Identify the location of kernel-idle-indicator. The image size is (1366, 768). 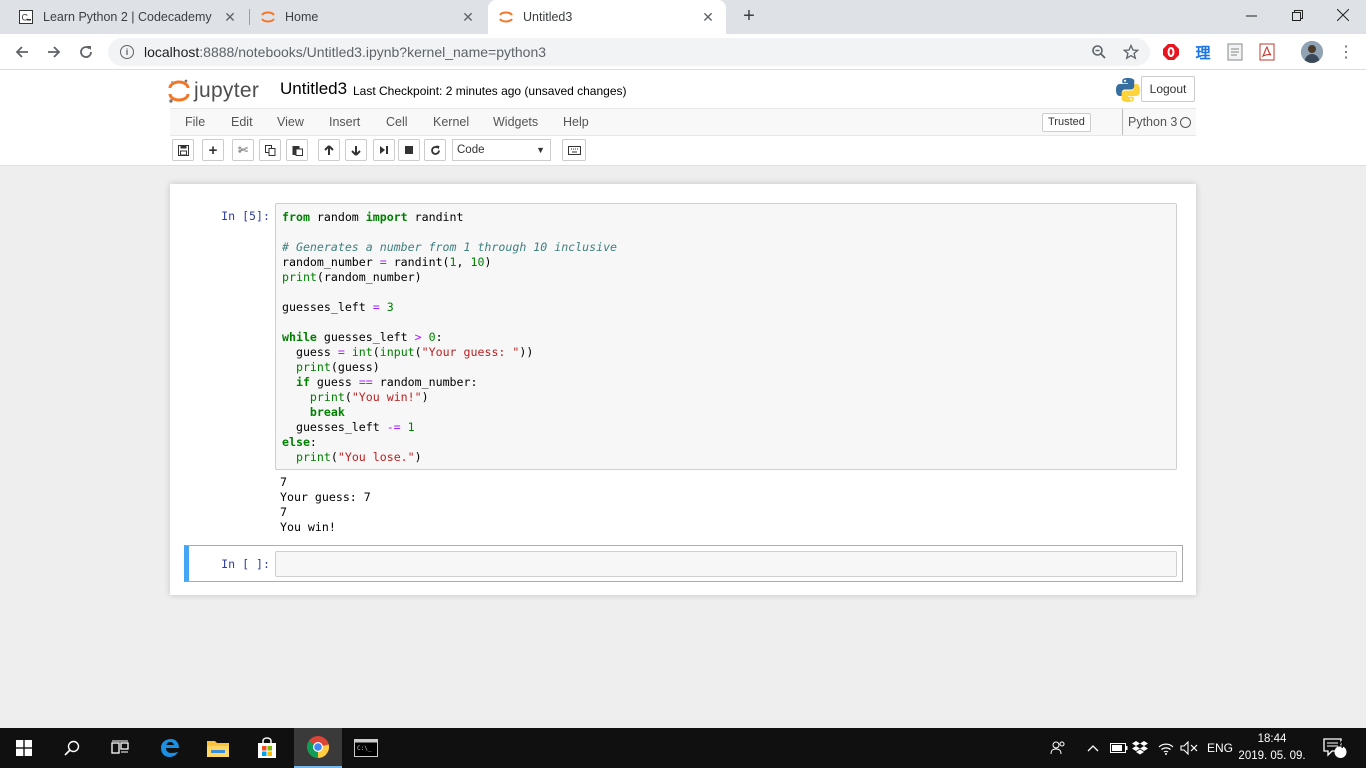
(1185, 122).